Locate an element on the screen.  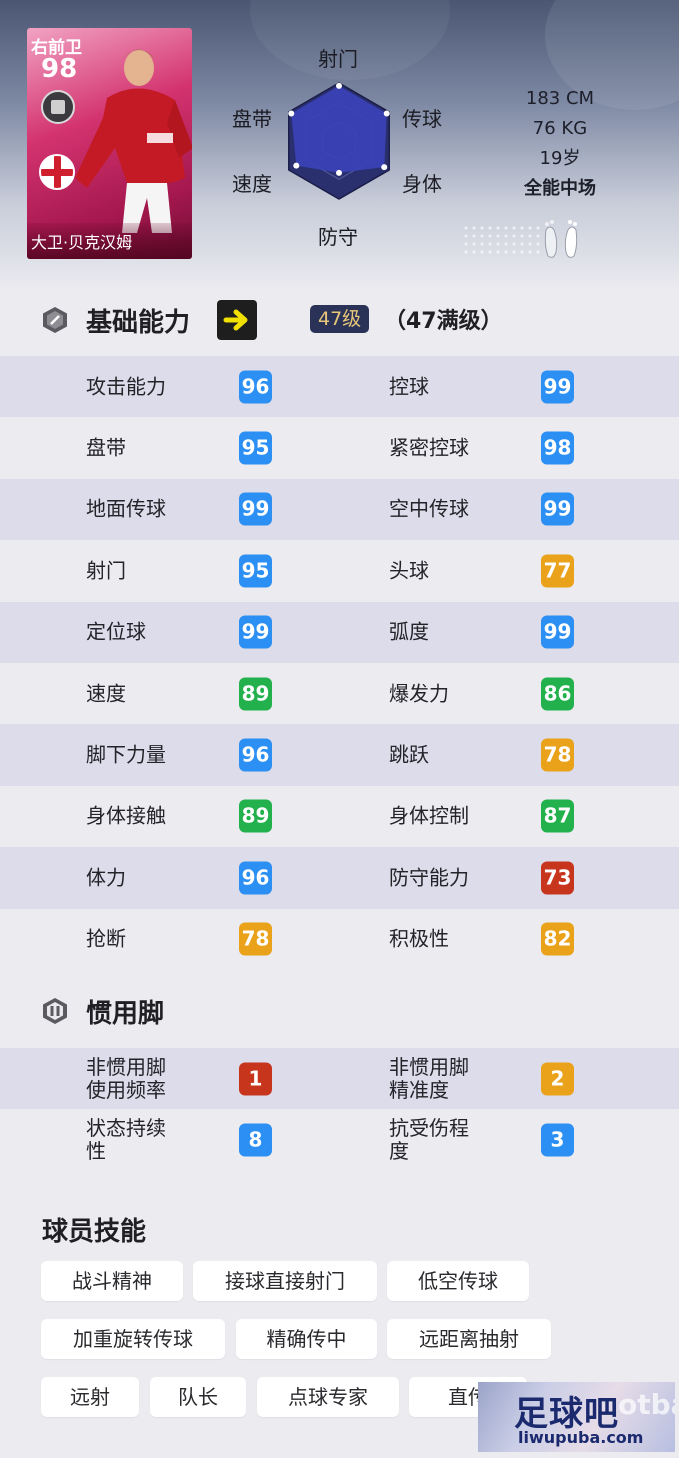
skill-tag: 远距离抽射 is located at coordinates (469, 1339).